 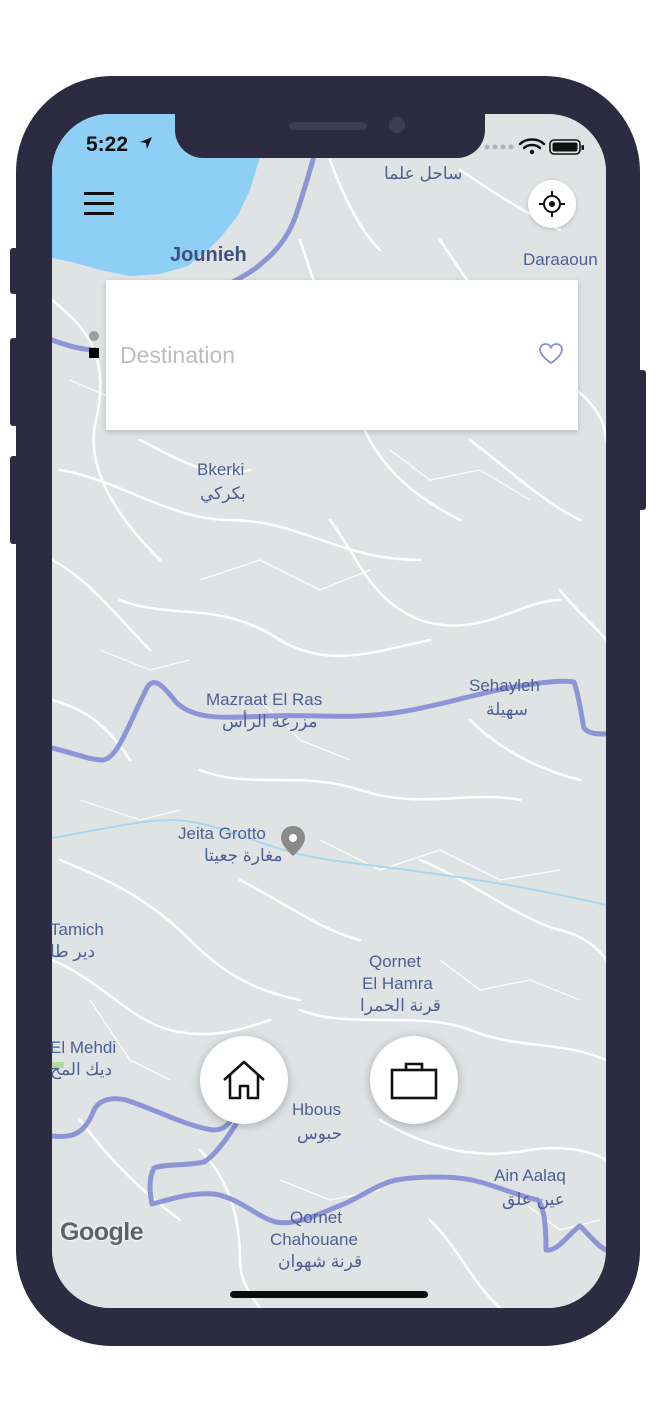 What do you see at coordinates (400, 1005) in the screenshot?
I see `map-label-qornet-hamra-ar: قرنة الحمرا` at bounding box center [400, 1005].